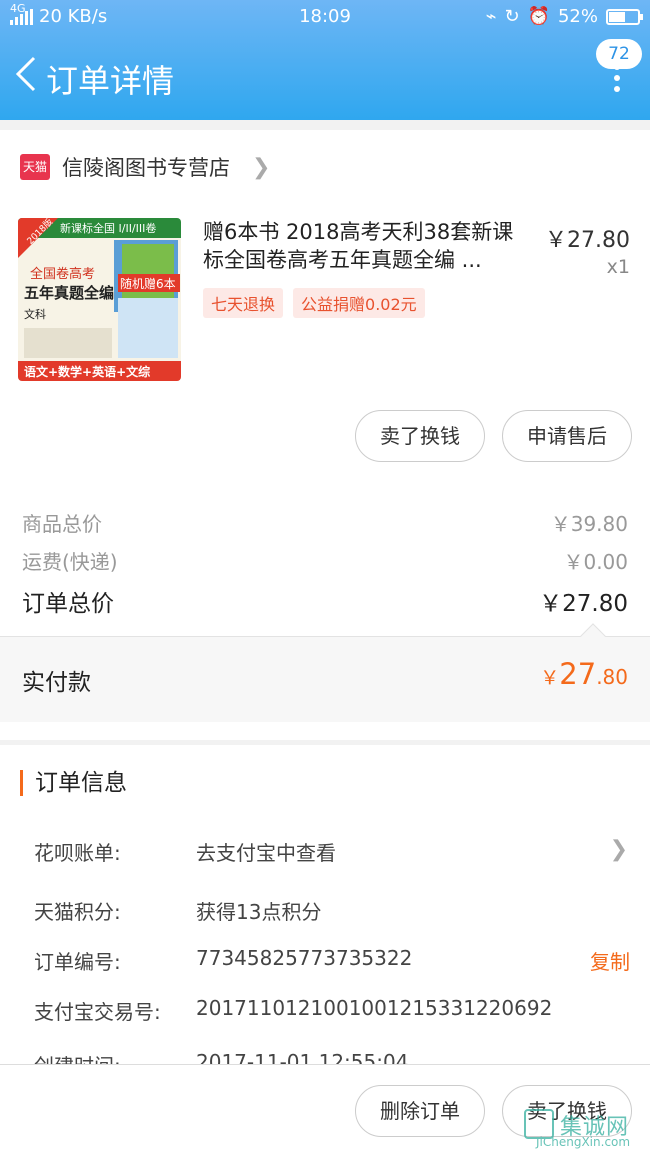 Image resolution: width=650 pixels, height=1155 pixels. I want to click on shipping-value: ￥0.00, so click(595, 562).